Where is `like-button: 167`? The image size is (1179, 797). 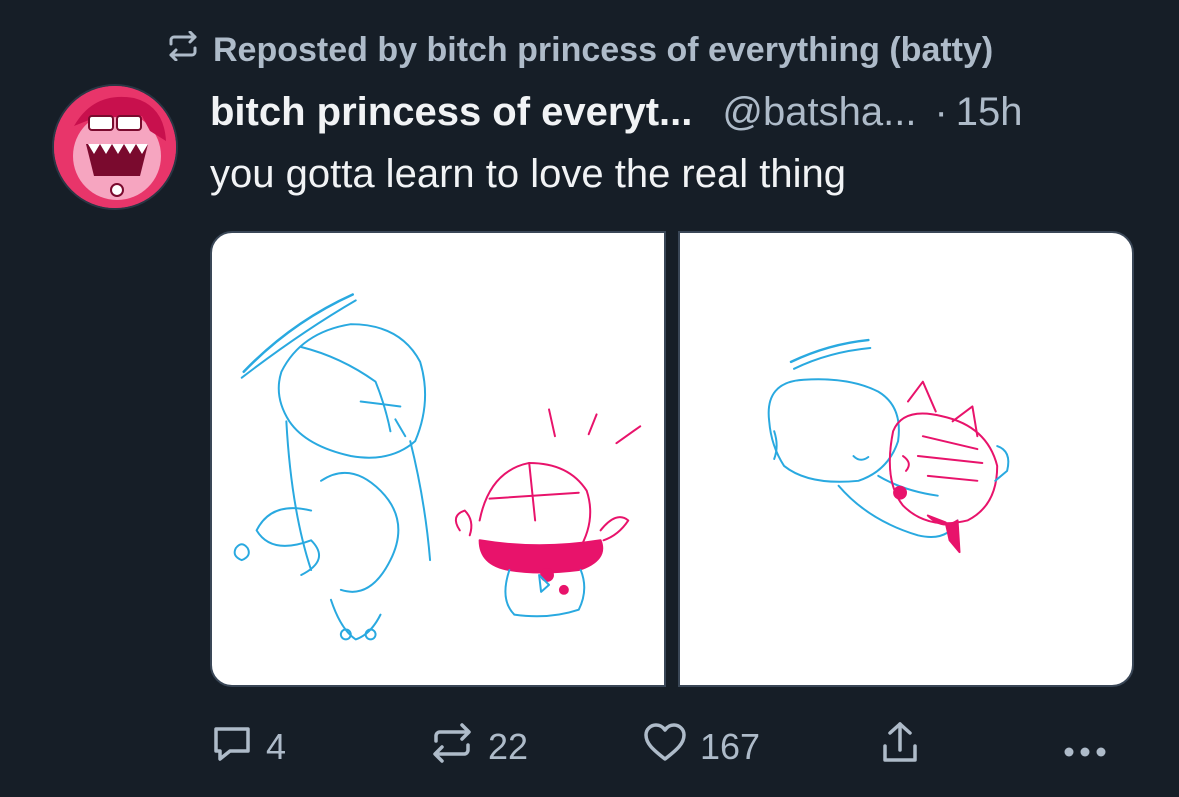
like-button: 167 is located at coordinates (701, 747).